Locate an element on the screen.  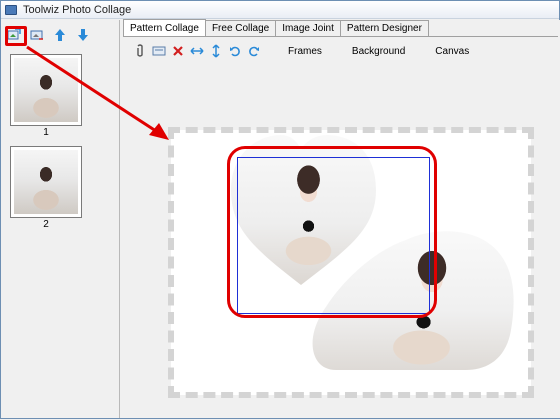
window-title: Toolwiz Photo Collage is located at coordinates (77, 9).